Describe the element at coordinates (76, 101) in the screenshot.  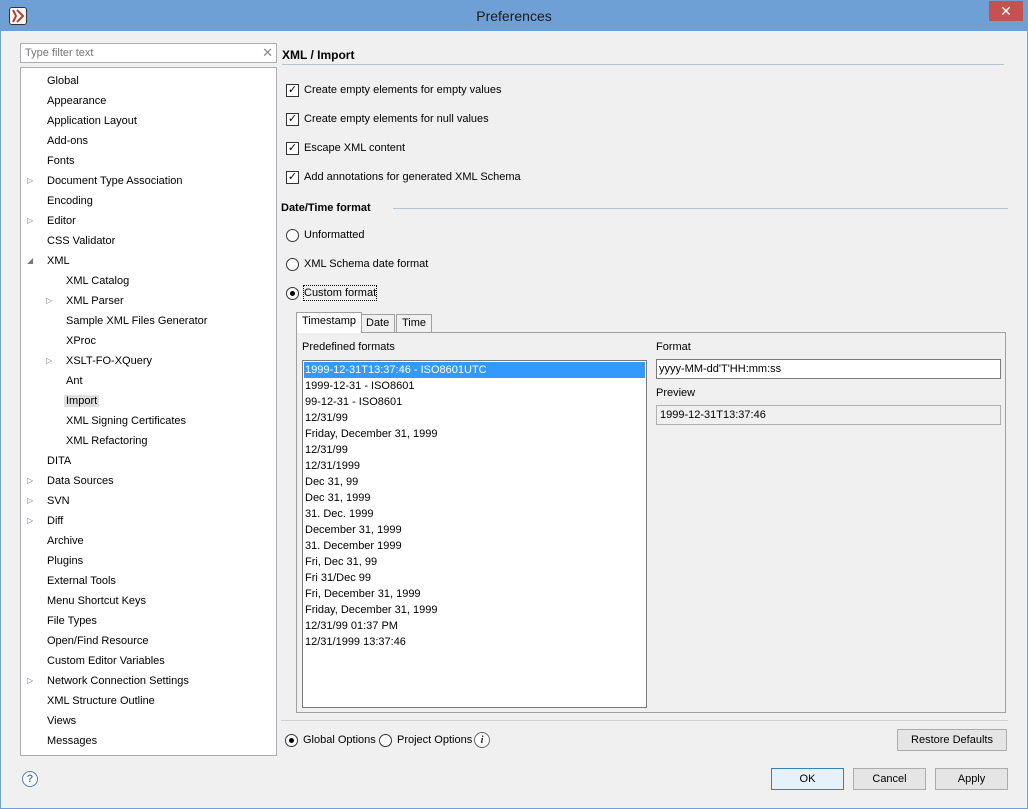
I see `tree-item: Appearance` at that location.